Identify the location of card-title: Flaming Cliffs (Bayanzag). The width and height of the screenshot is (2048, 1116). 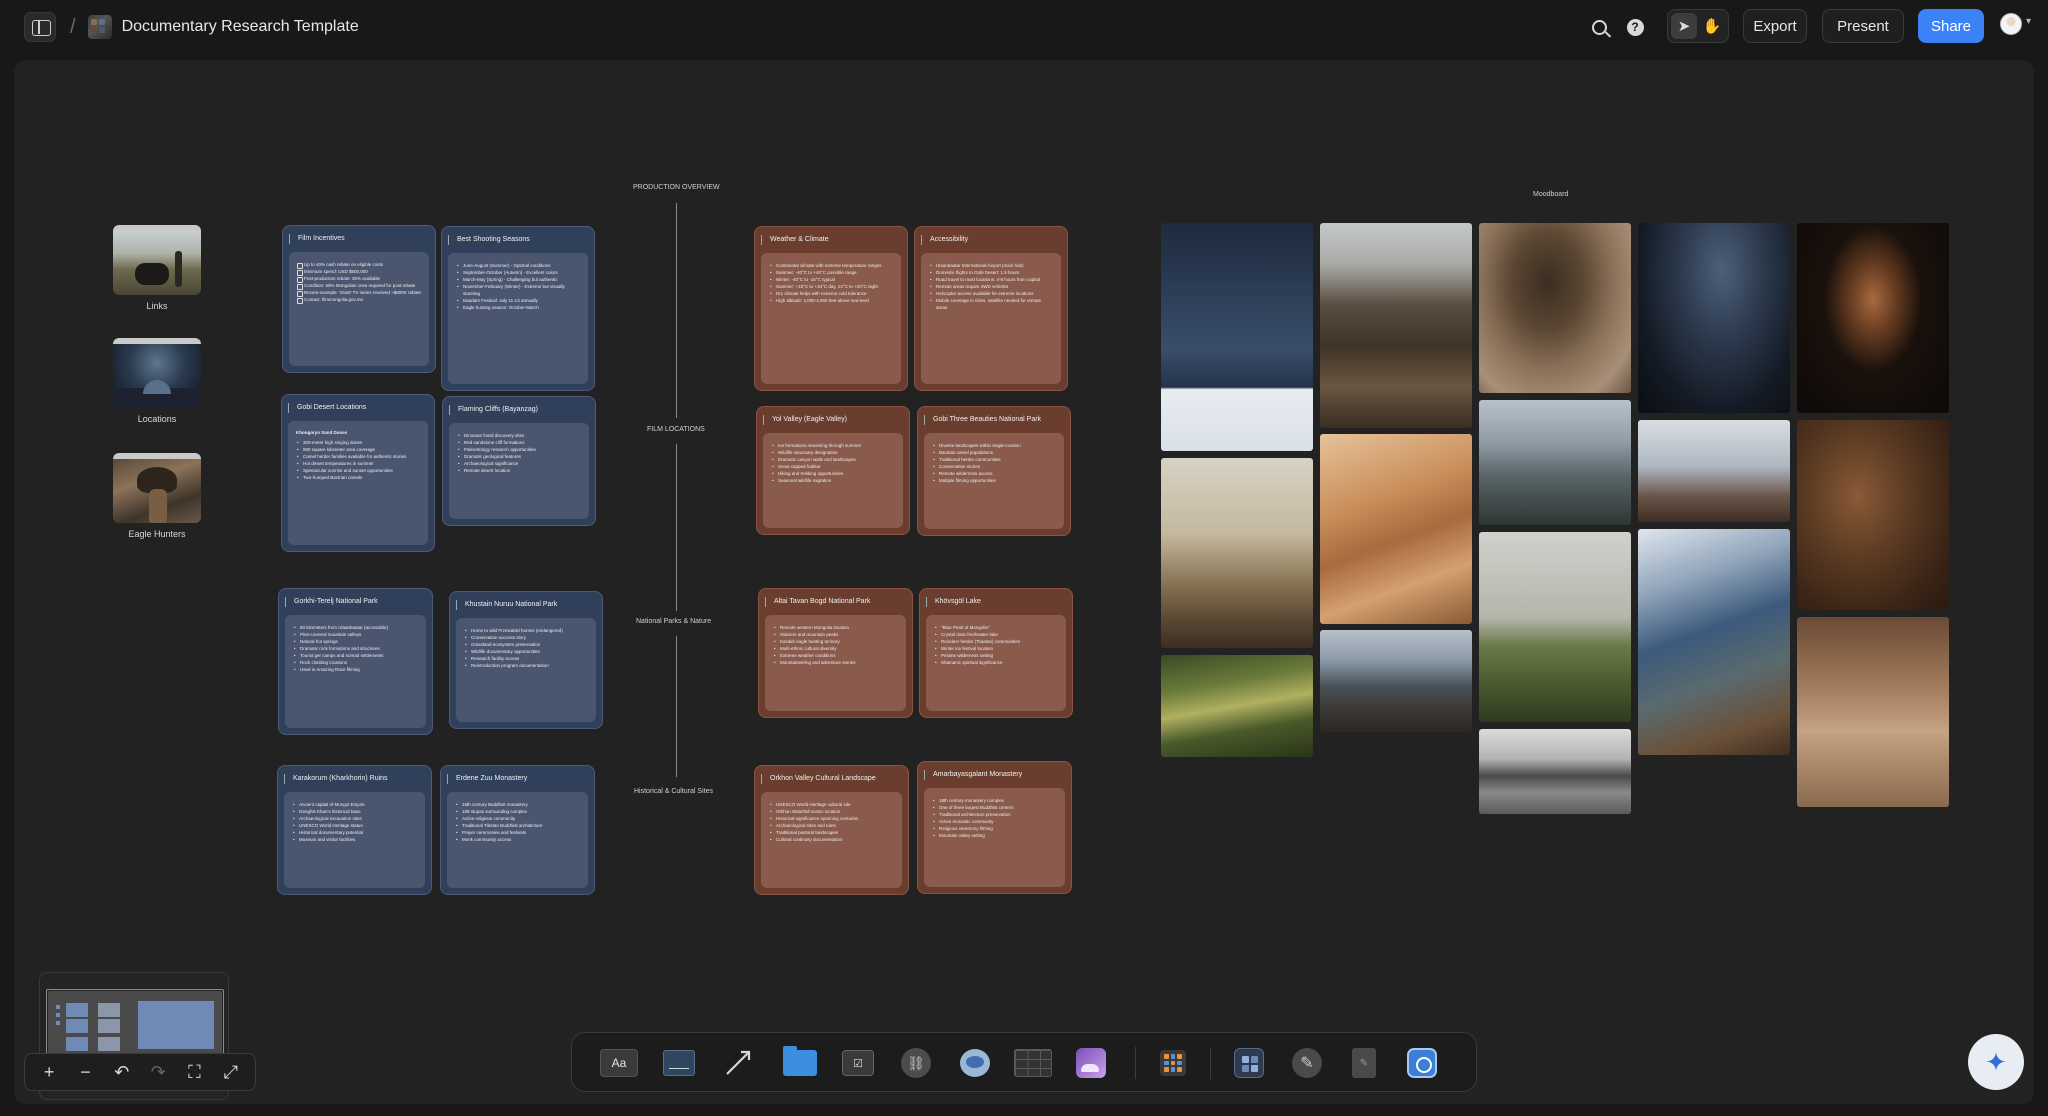
(519, 410).